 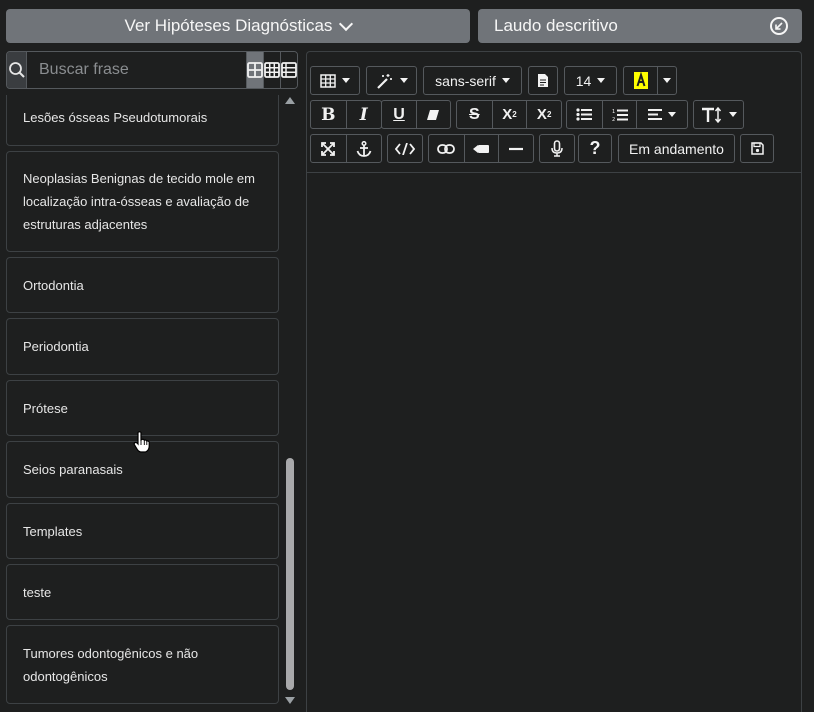 What do you see at coordinates (711, 114) in the screenshot?
I see `text-height-icon` at bounding box center [711, 114].